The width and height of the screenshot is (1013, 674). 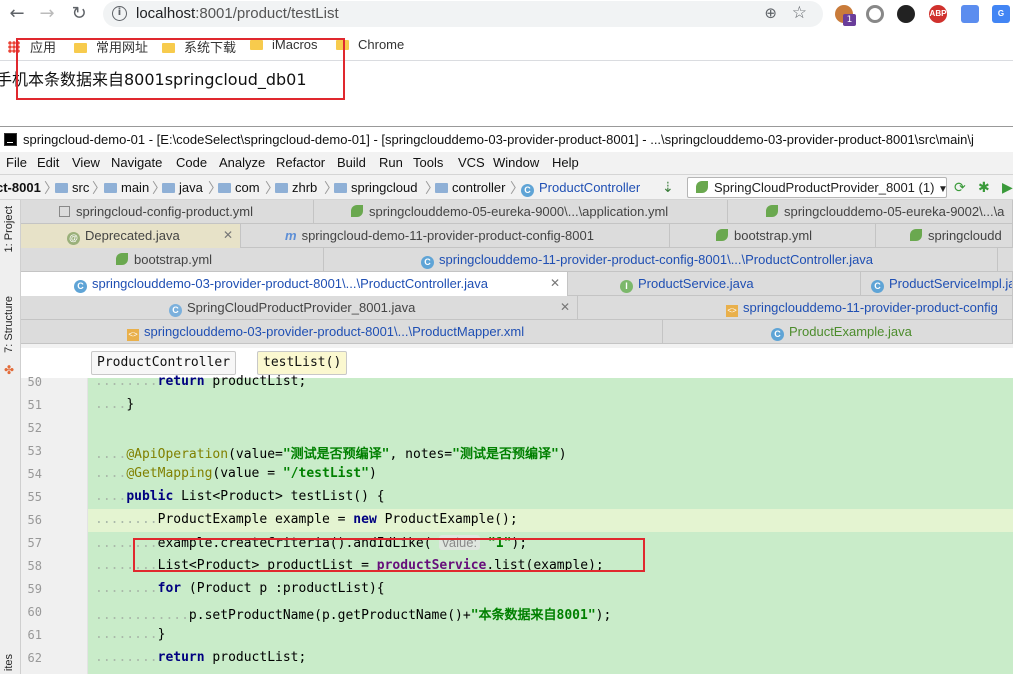 I want to click on spring-leaf-icon, so click(x=722, y=235).